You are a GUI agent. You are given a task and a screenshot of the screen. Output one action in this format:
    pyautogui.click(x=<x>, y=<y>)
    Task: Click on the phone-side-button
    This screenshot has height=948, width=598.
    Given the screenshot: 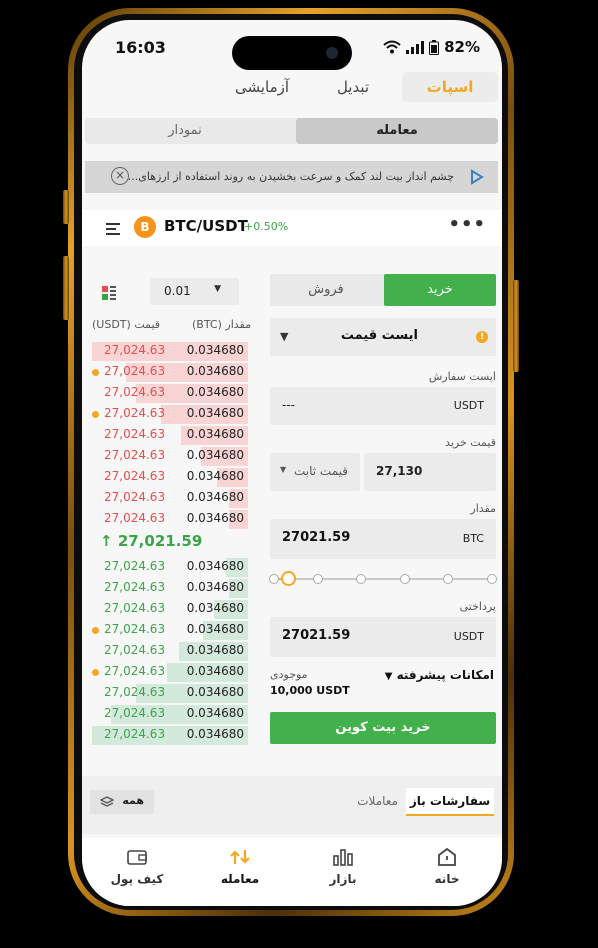 What is the action you would take?
    pyautogui.click(x=66, y=288)
    